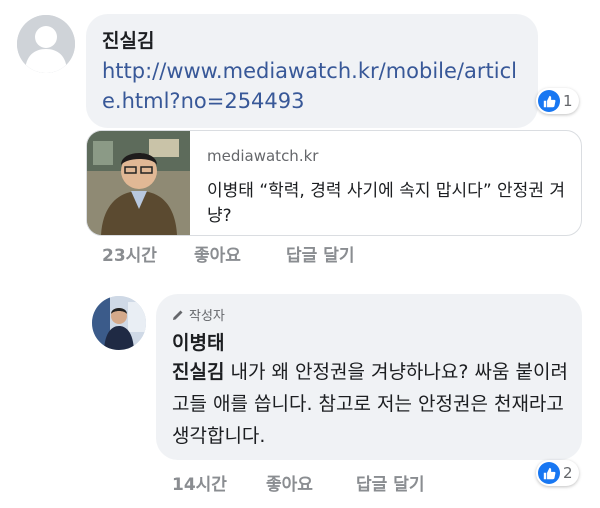 This screenshot has width=600, height=508. I want to click on pencil-icon, so click(178, 315).